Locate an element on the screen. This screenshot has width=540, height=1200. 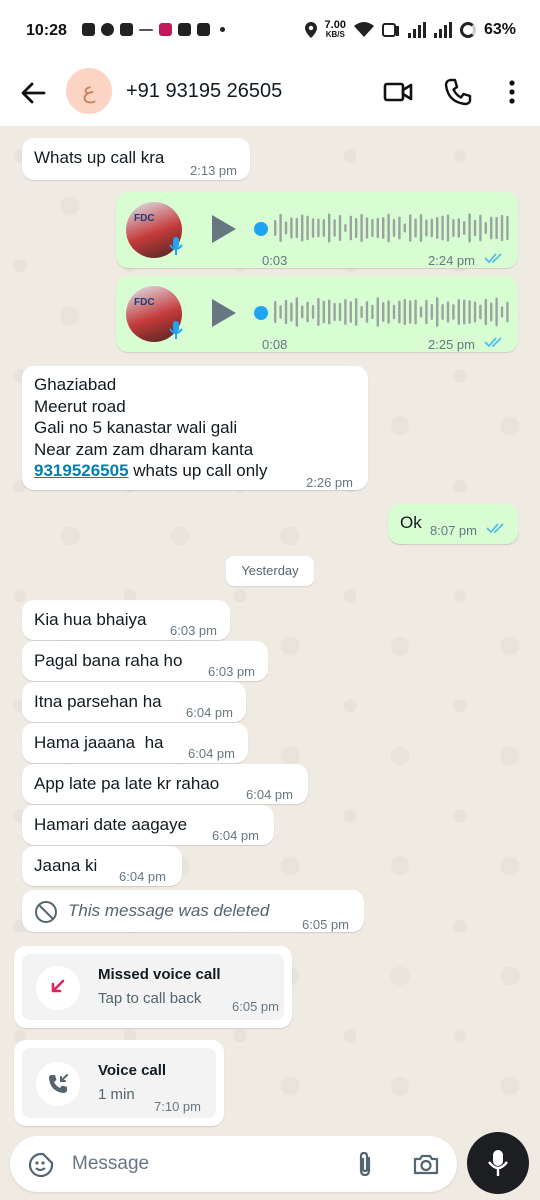
more-options-icon is located at coordinates (512, 92).